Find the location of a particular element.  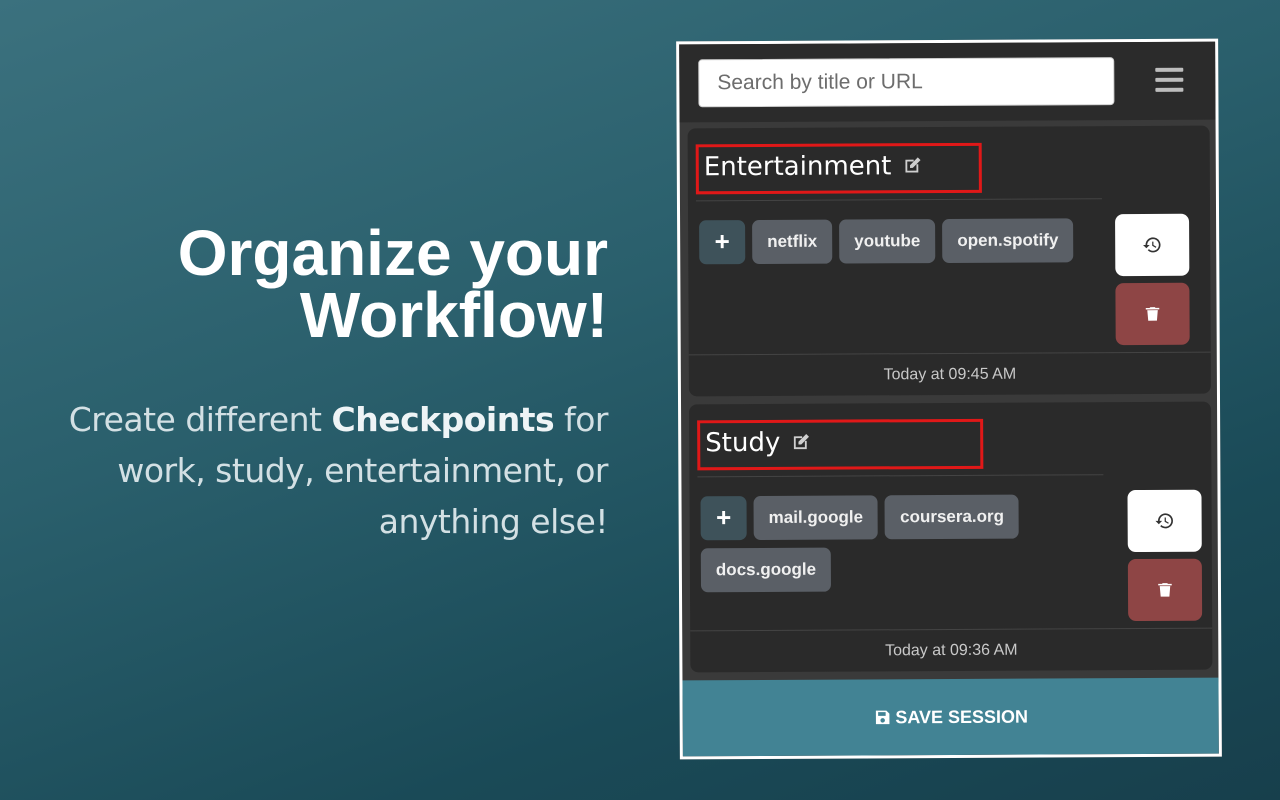

tab-tag: coursera.org is located at coordinates (952, 517).